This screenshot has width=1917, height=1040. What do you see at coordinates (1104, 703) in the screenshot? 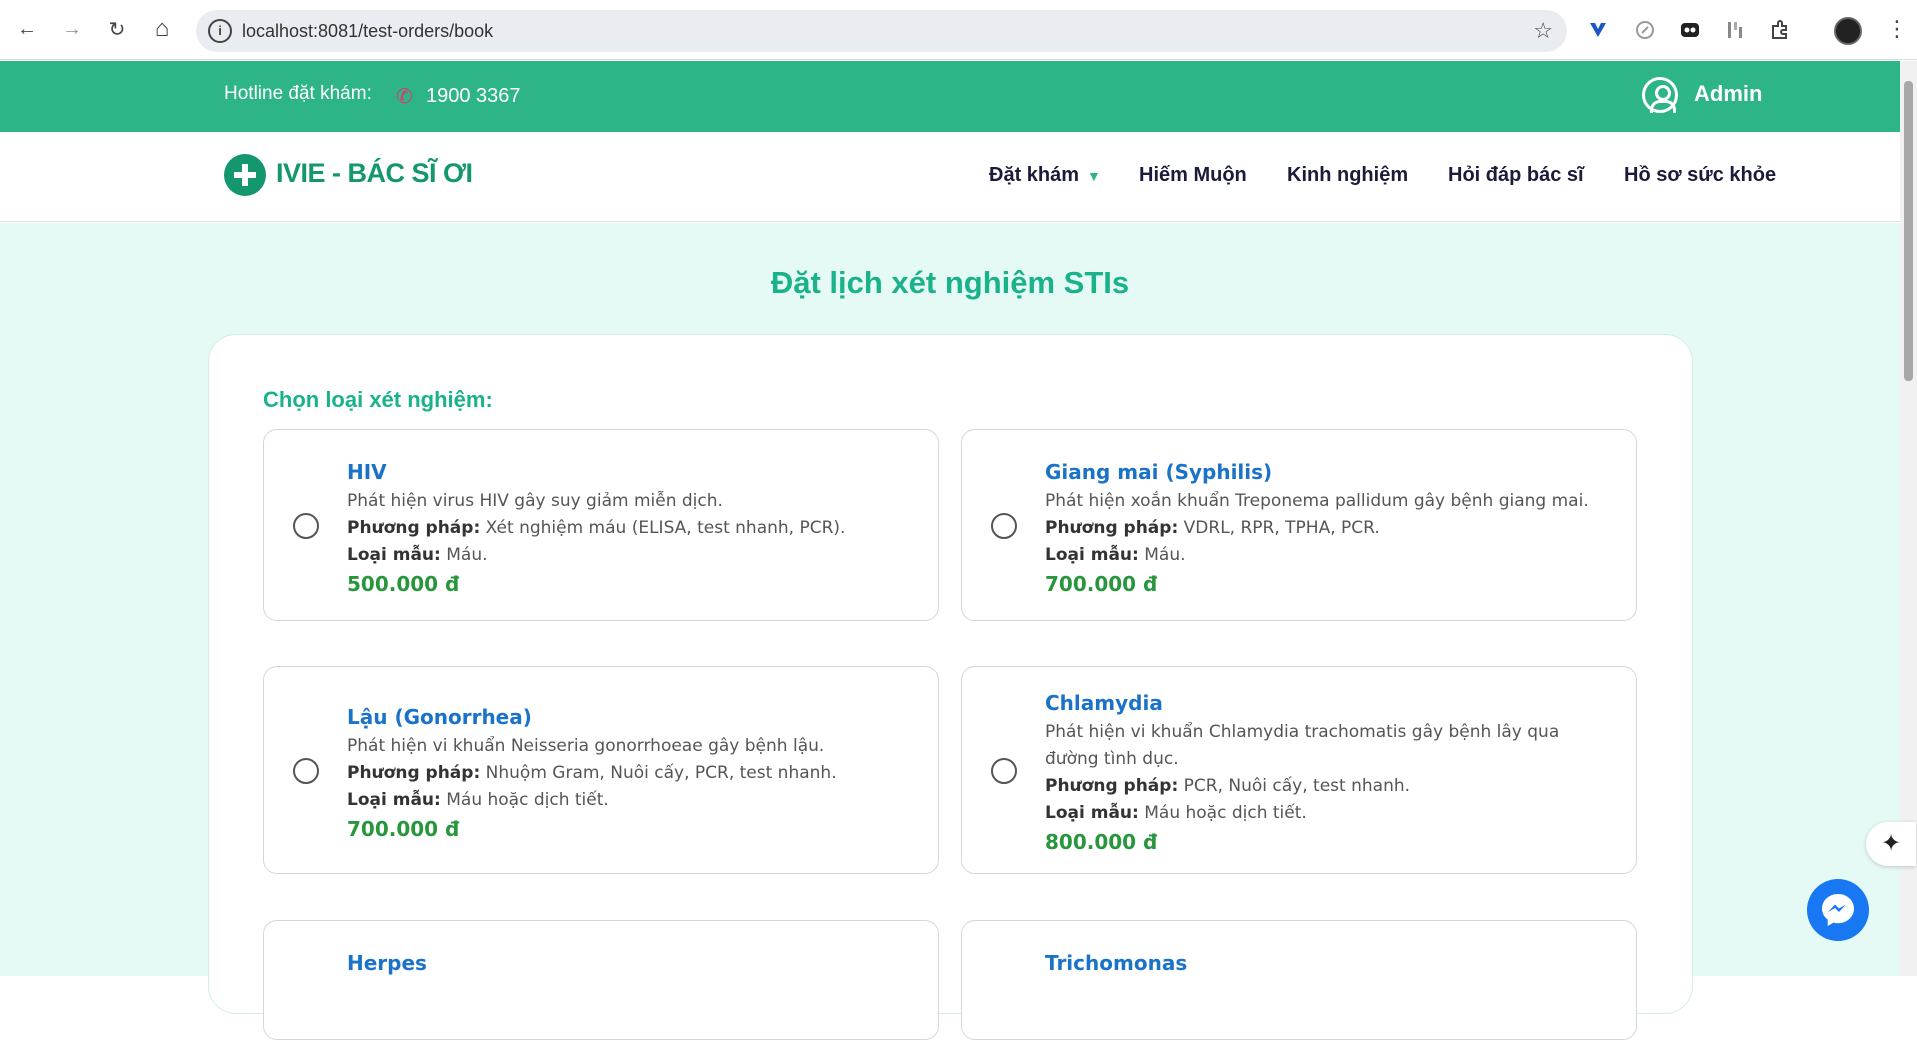
I see `test-name: Chlamydia` at bounding box center [1104, 703].